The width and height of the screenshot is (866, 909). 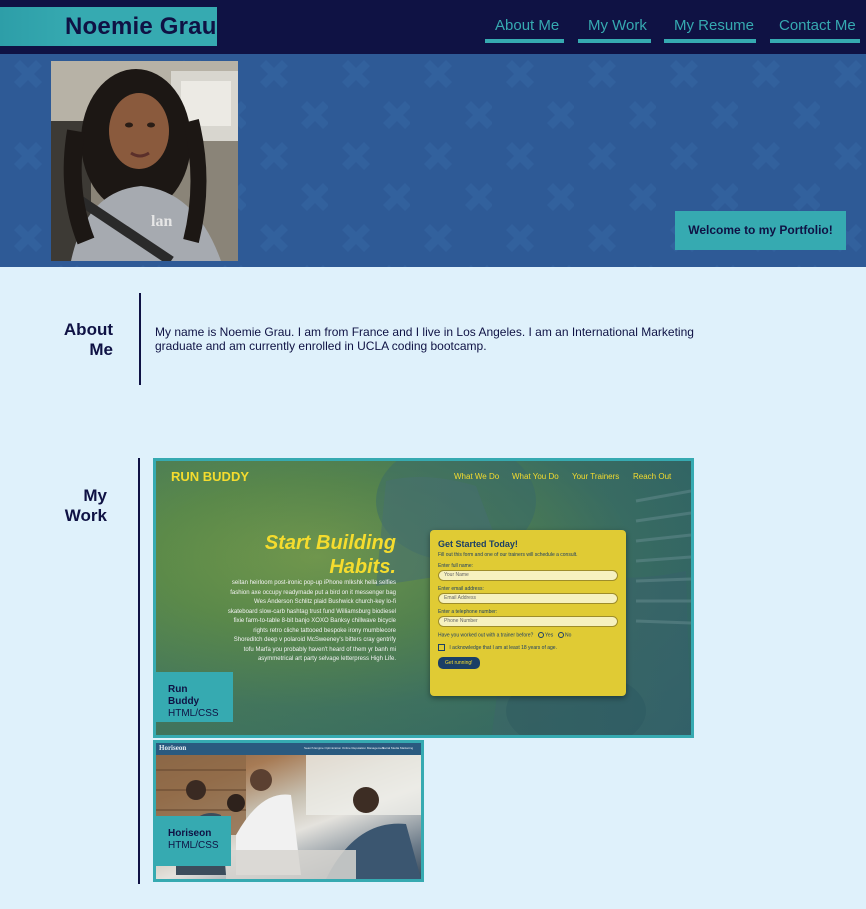 What do you see at coordinates (617, 25) in the screenshot?
I see `nav-my-work: My Work` at bounding box center [617, 25].